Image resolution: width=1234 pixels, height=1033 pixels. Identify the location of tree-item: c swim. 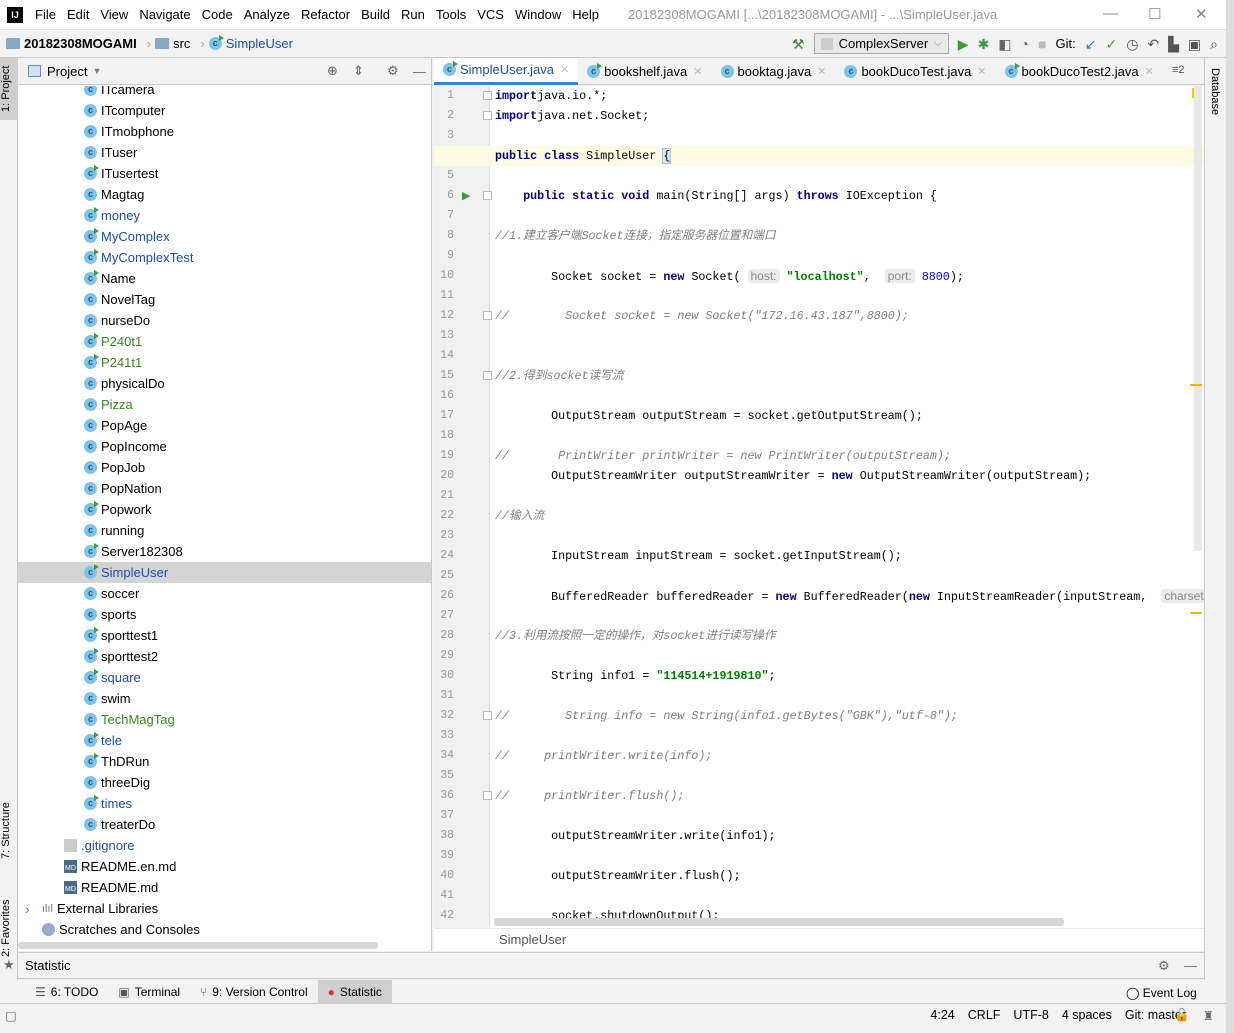
(224, 698).